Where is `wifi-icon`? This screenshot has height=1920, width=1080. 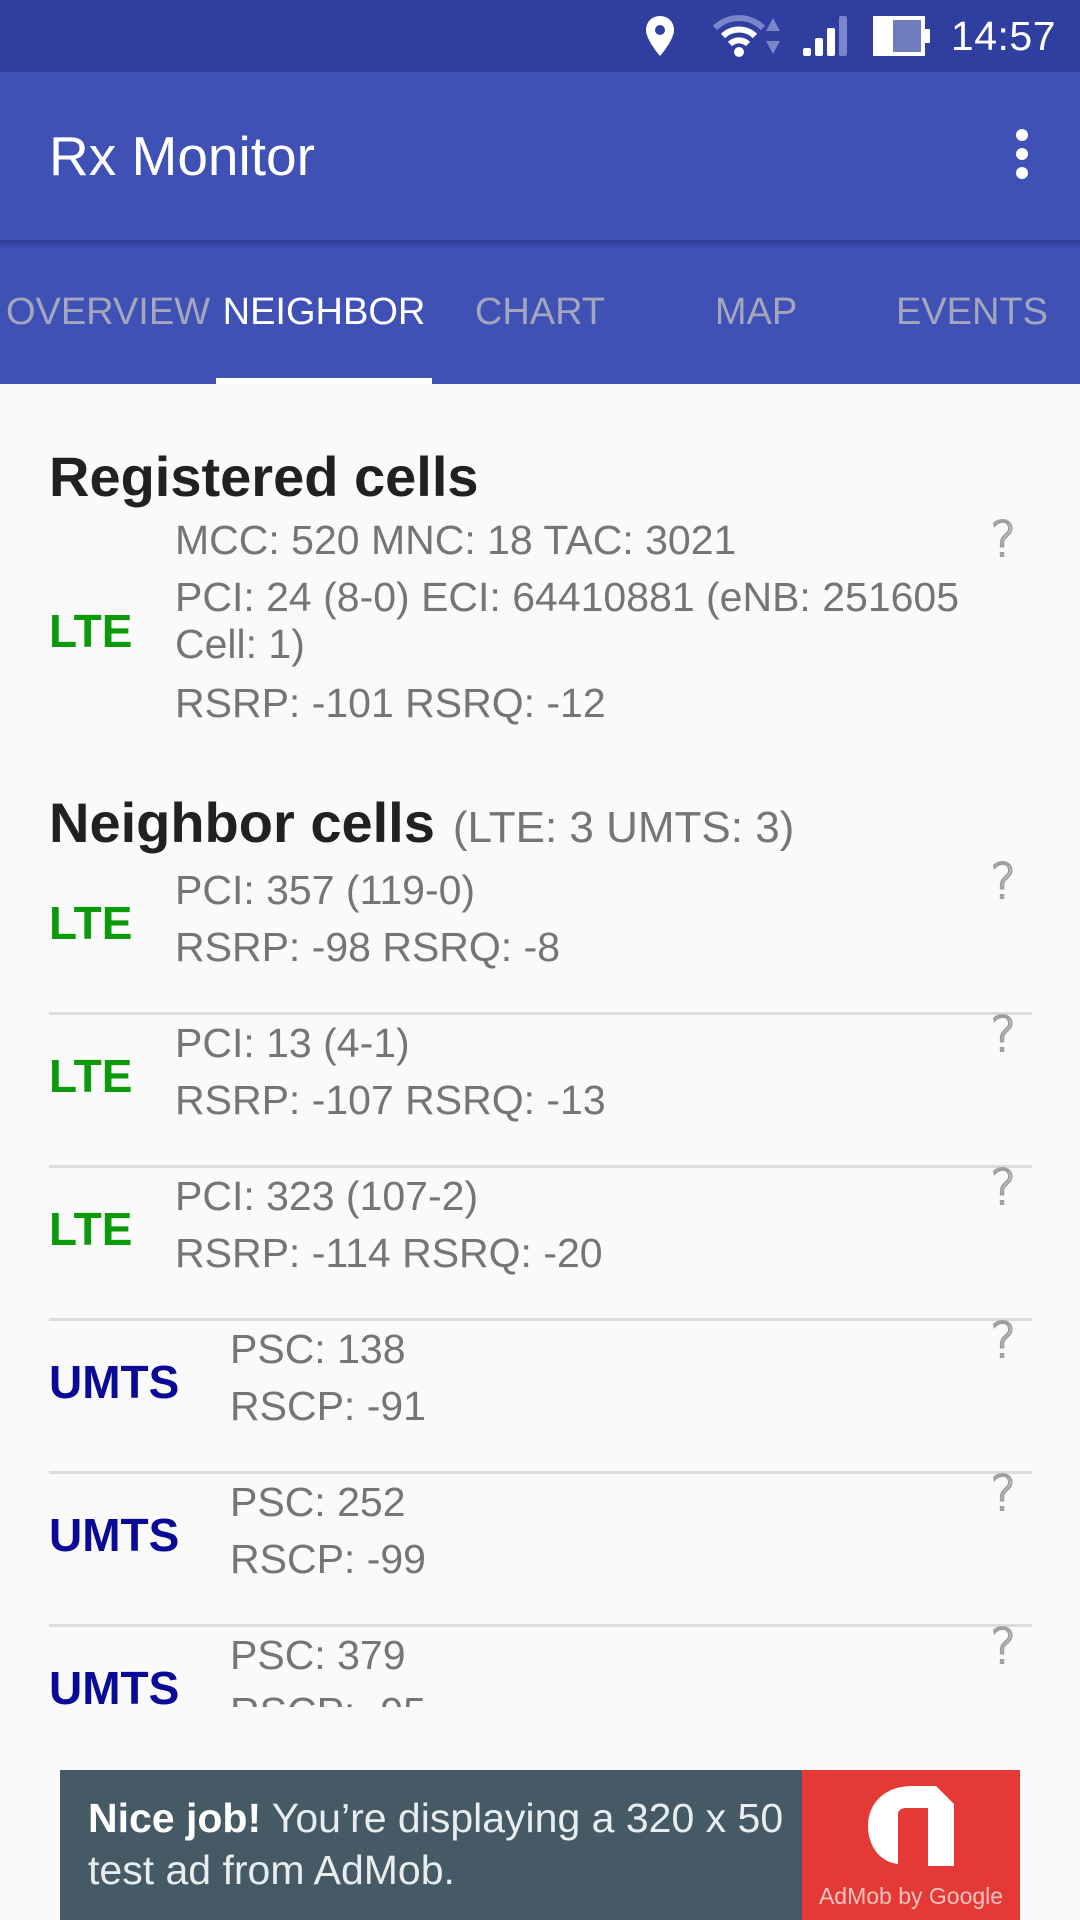 wifi-icon is located at coordinates (738, 36).